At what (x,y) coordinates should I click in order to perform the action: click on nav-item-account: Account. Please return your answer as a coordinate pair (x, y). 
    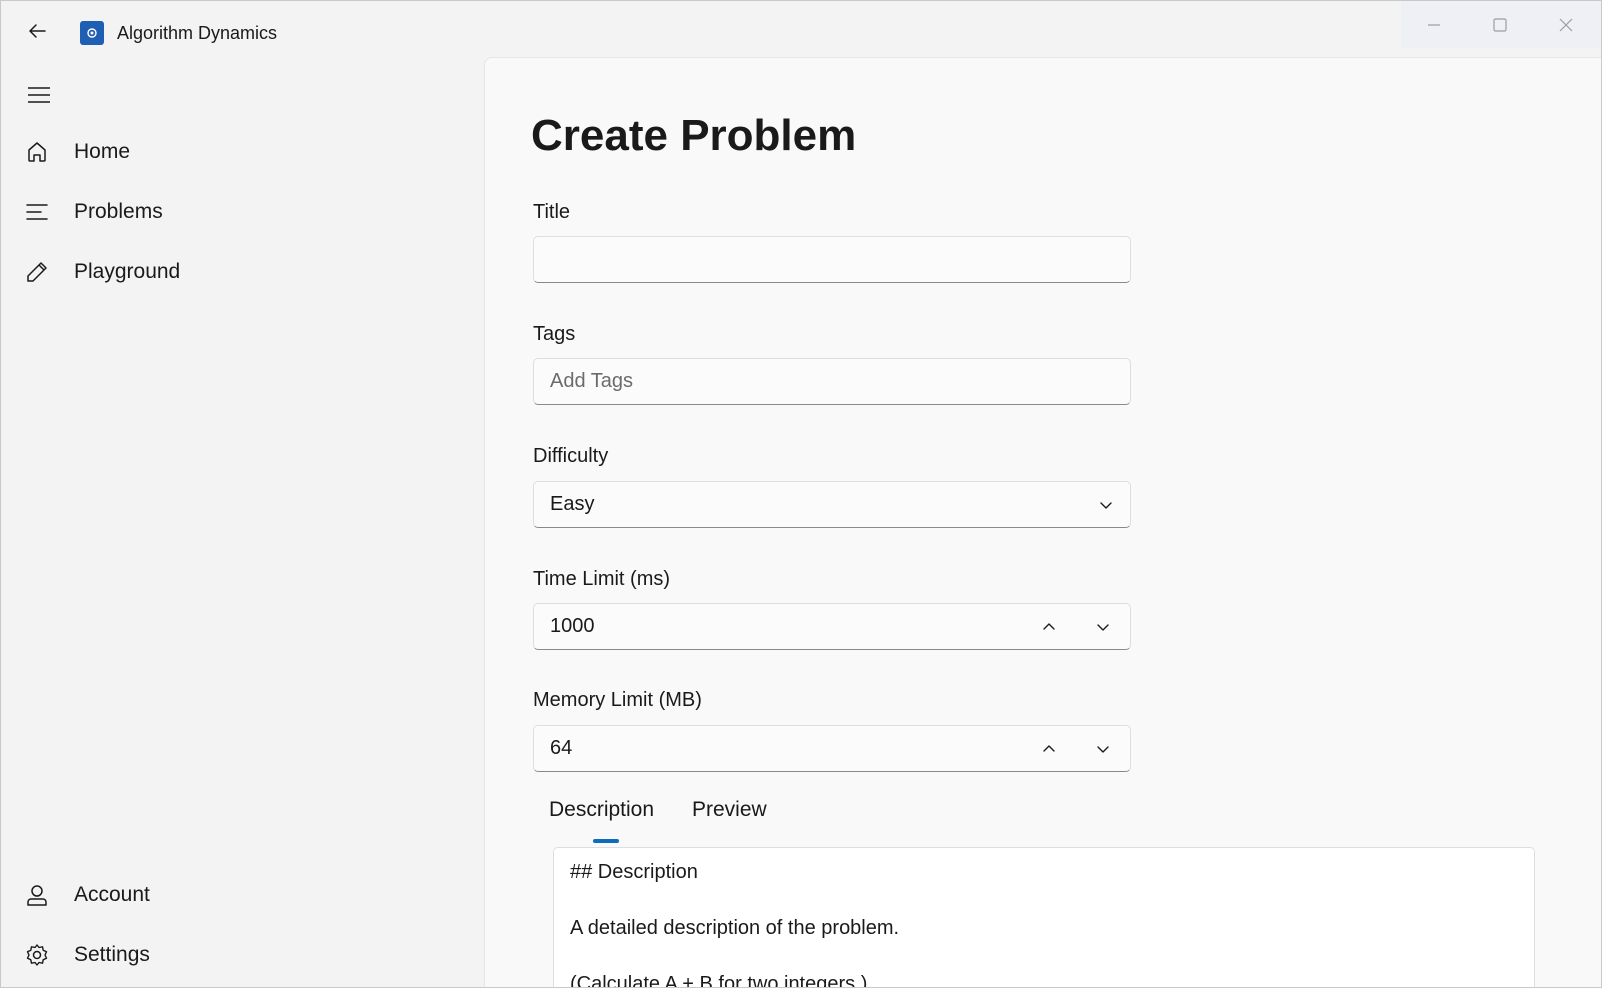
    Looking at the image, I should click on (243, 895).